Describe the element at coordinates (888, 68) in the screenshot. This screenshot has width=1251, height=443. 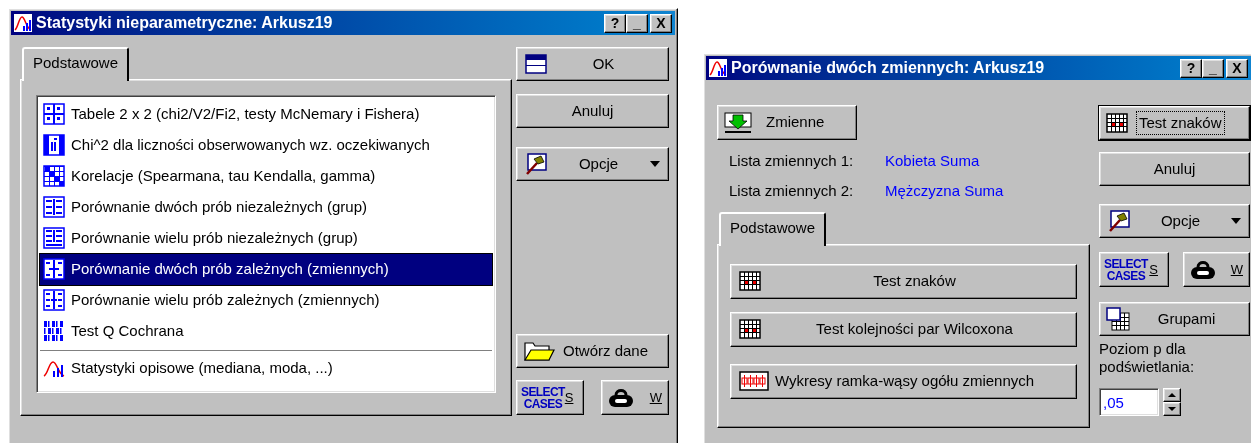
I see `window-title: Porównanie dwóch zmiennych: Arkusz19` at that location.